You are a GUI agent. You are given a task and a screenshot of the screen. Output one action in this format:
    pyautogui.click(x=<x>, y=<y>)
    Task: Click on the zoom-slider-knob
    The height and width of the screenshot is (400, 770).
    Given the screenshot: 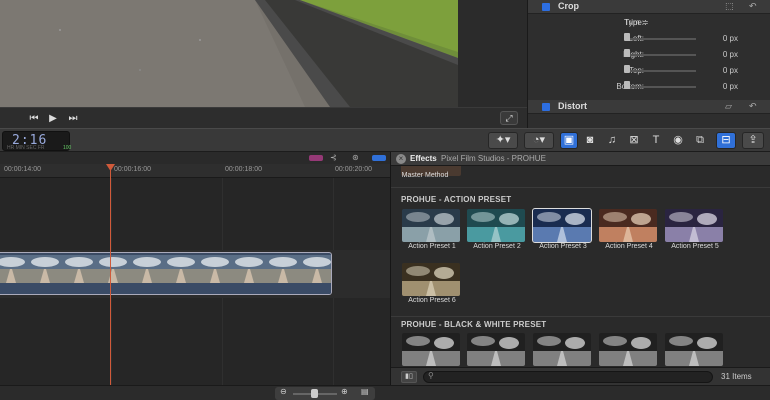 What is the action you would take?
    pyautogui.click(x=314, y=393)
    